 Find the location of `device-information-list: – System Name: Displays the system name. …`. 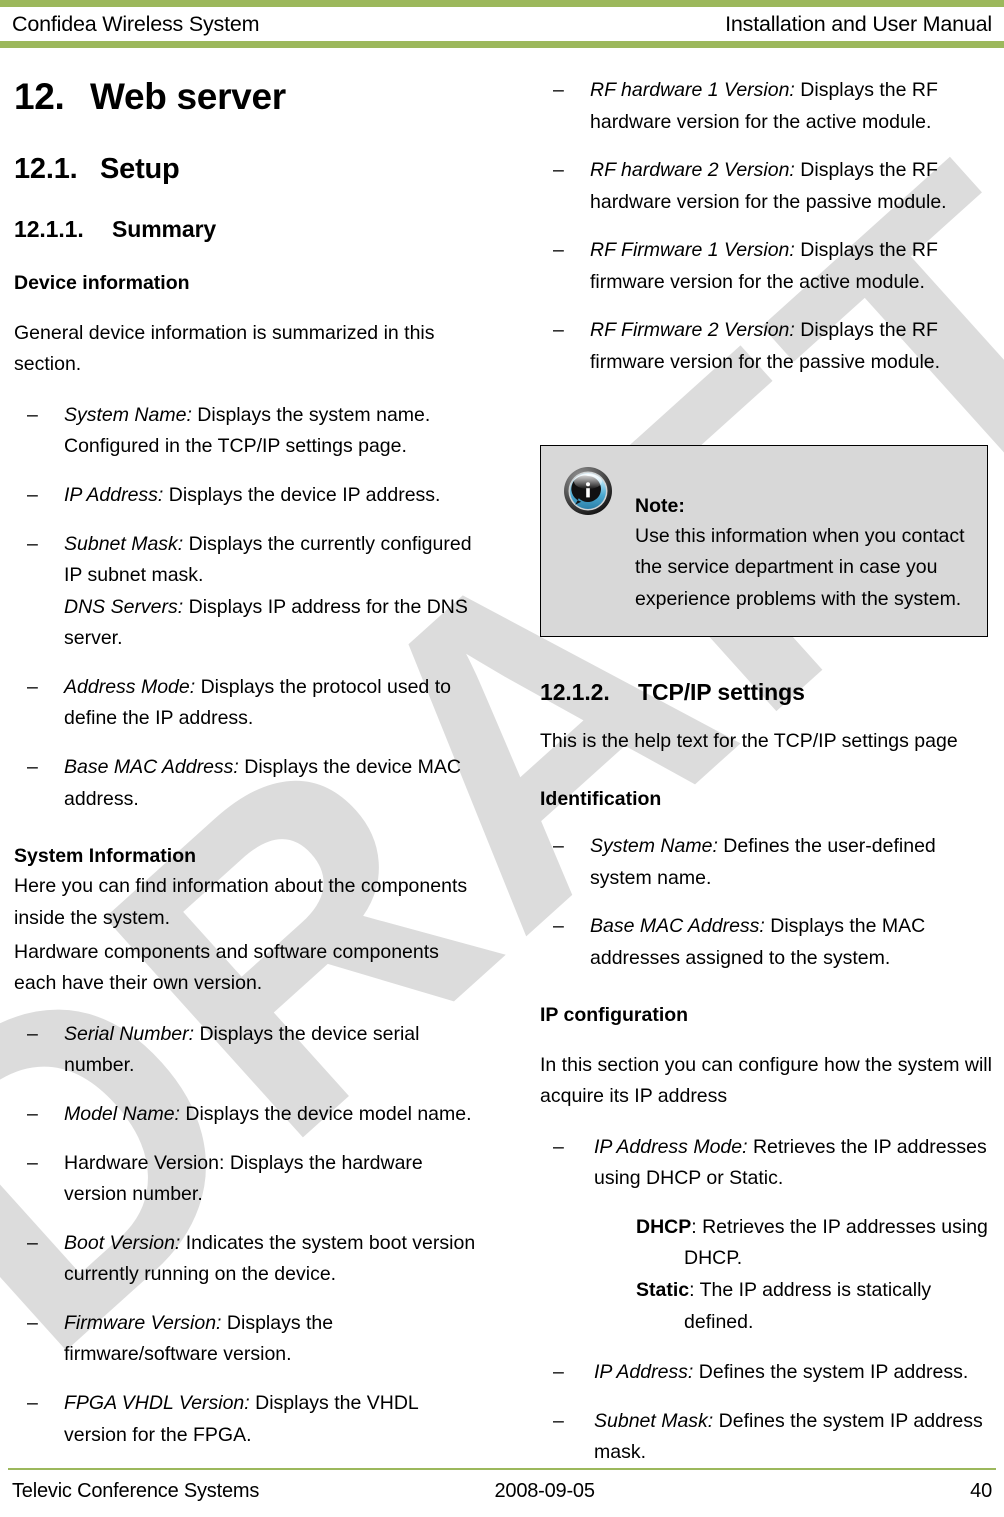

device-information-list: – System Name: Displays the system name. … is located at coordinates (246, 607).